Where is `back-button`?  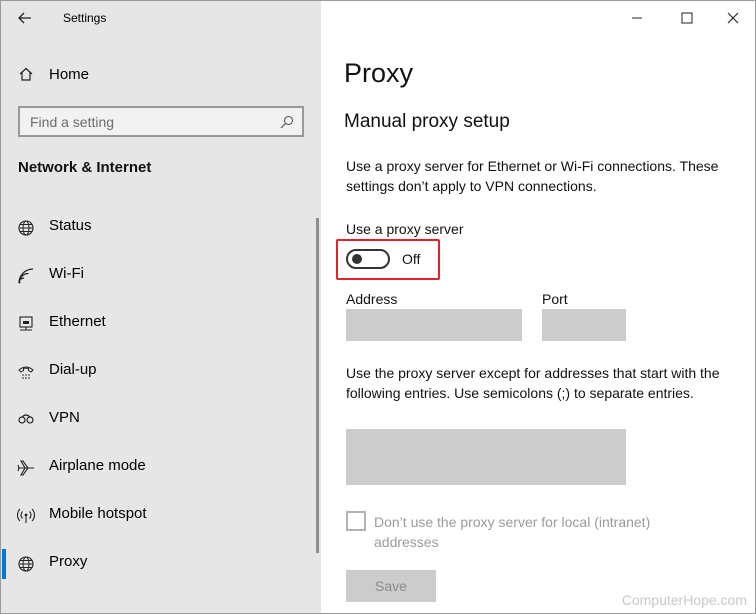 back-button is located at coordinates (25, 18).